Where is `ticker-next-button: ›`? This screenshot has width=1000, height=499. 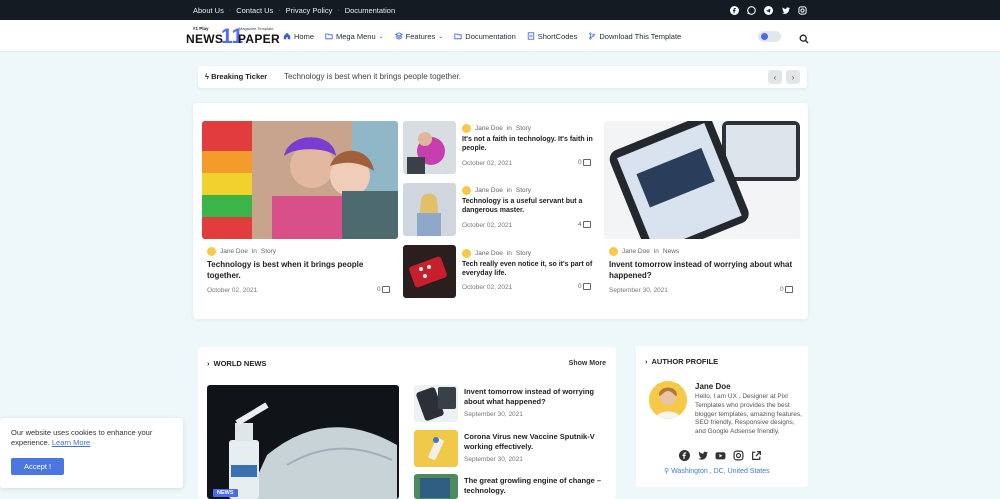 ticker-next-button: › is located at coordinates (793, 77).